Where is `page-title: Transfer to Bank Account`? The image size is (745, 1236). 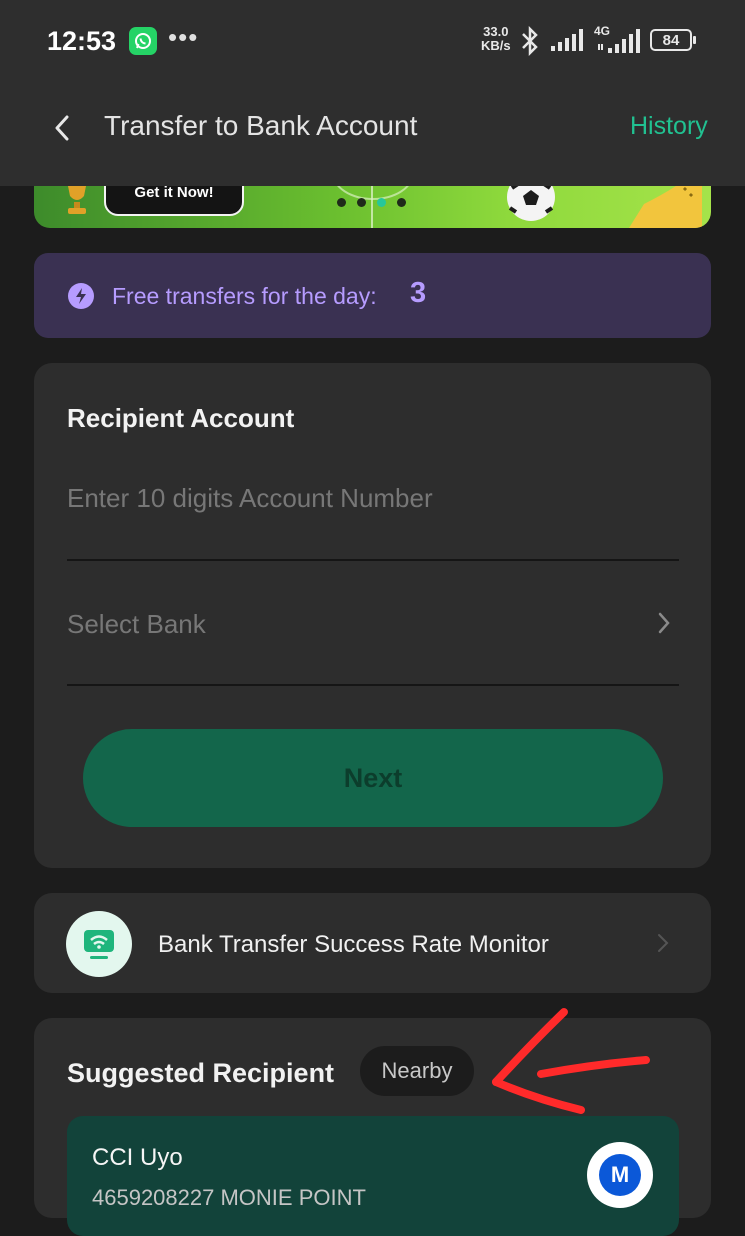
page-title: Transfer to Bank Account is located at coordinates (261, 125).